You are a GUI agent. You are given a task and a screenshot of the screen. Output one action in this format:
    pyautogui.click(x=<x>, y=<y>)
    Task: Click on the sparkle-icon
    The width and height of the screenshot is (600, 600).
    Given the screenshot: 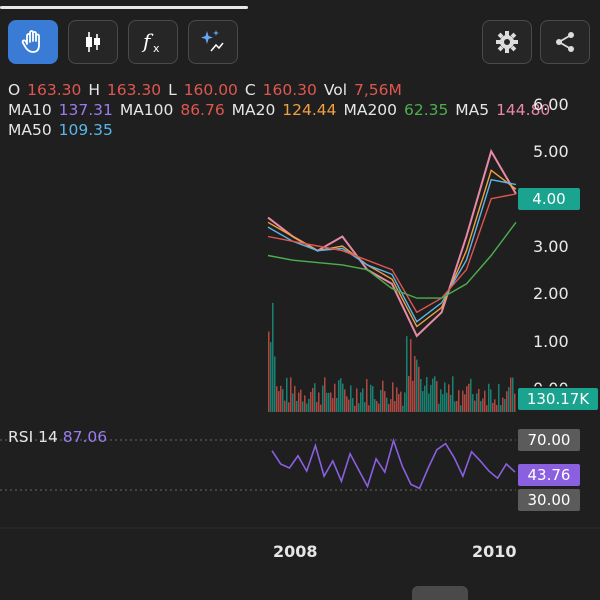 What is the action you would take?
    pyautogui.click(x=212, y=41)
    